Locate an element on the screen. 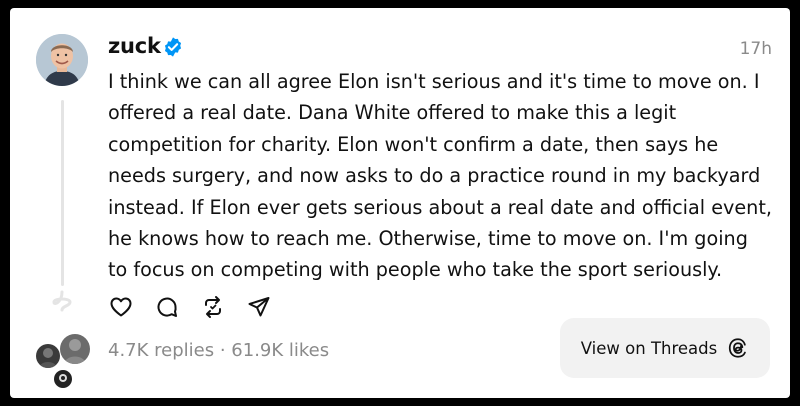 Image resolution: width=800 pixels, height=406 pixels. view-on-threads-label: View on Threads is located at coordinates (649, 348).